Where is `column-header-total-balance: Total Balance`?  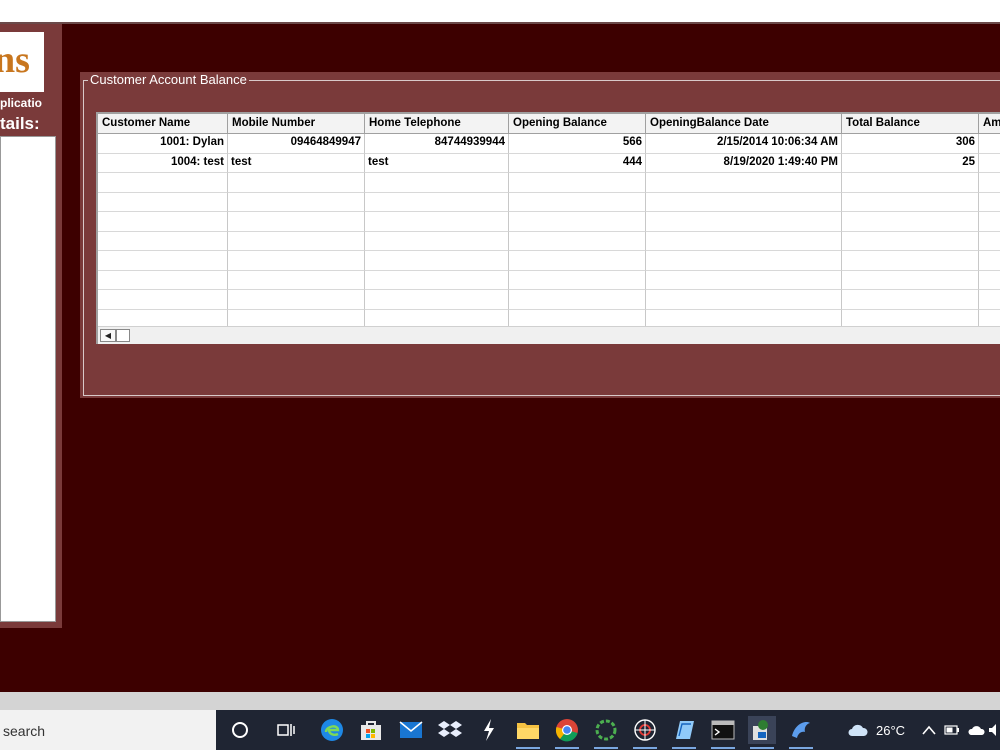
column-header-total-balance: Total Balance is located at coordinates (910, 124).